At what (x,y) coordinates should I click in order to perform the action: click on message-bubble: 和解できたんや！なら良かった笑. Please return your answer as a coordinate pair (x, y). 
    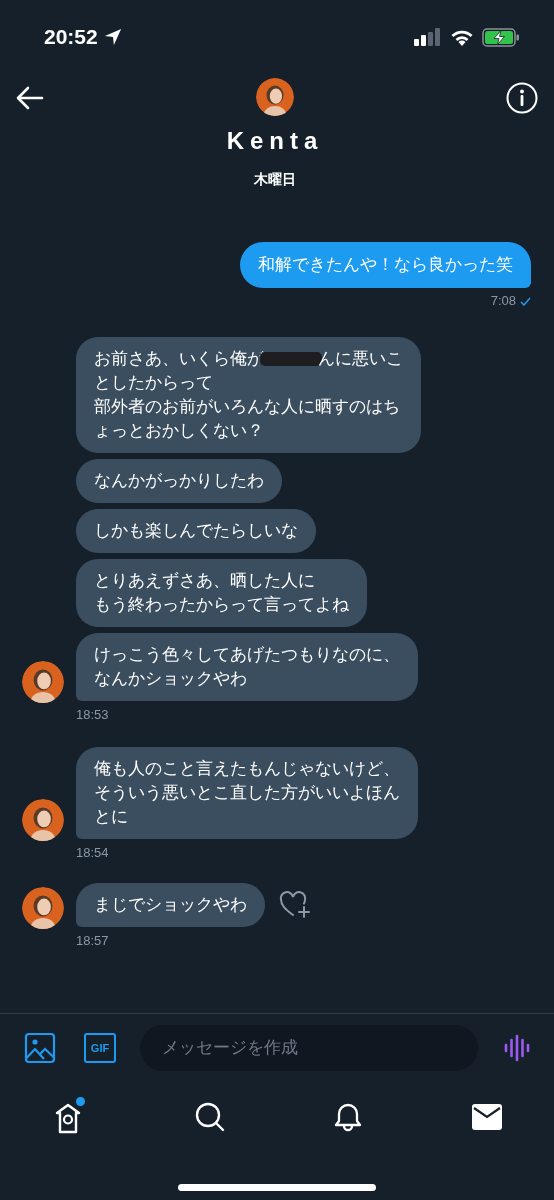
    Looking at the image, I should click on (385, 265).